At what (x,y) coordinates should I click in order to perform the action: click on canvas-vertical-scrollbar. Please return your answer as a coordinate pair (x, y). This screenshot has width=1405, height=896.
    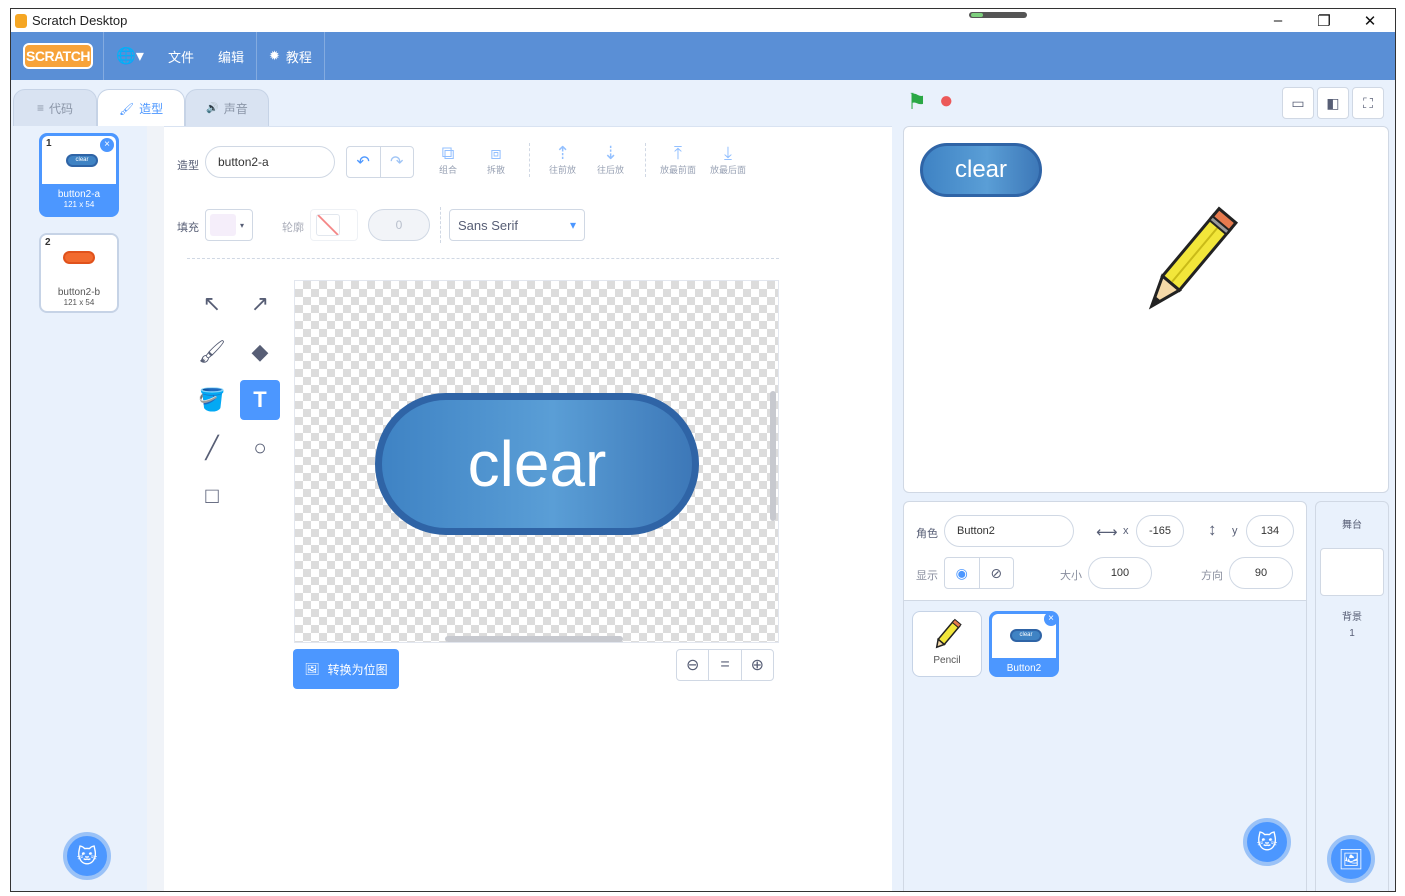
    Looking at the image, I should click on (773, 456).